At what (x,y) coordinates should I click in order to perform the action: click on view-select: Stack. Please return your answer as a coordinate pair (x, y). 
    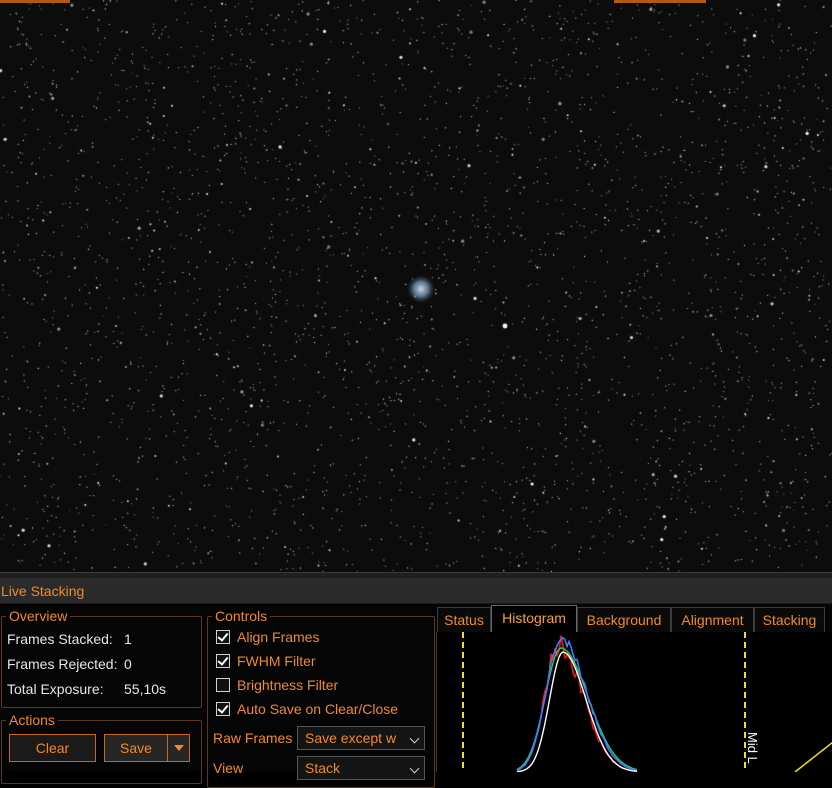
    Looking at the image, I should click on (361, 768).